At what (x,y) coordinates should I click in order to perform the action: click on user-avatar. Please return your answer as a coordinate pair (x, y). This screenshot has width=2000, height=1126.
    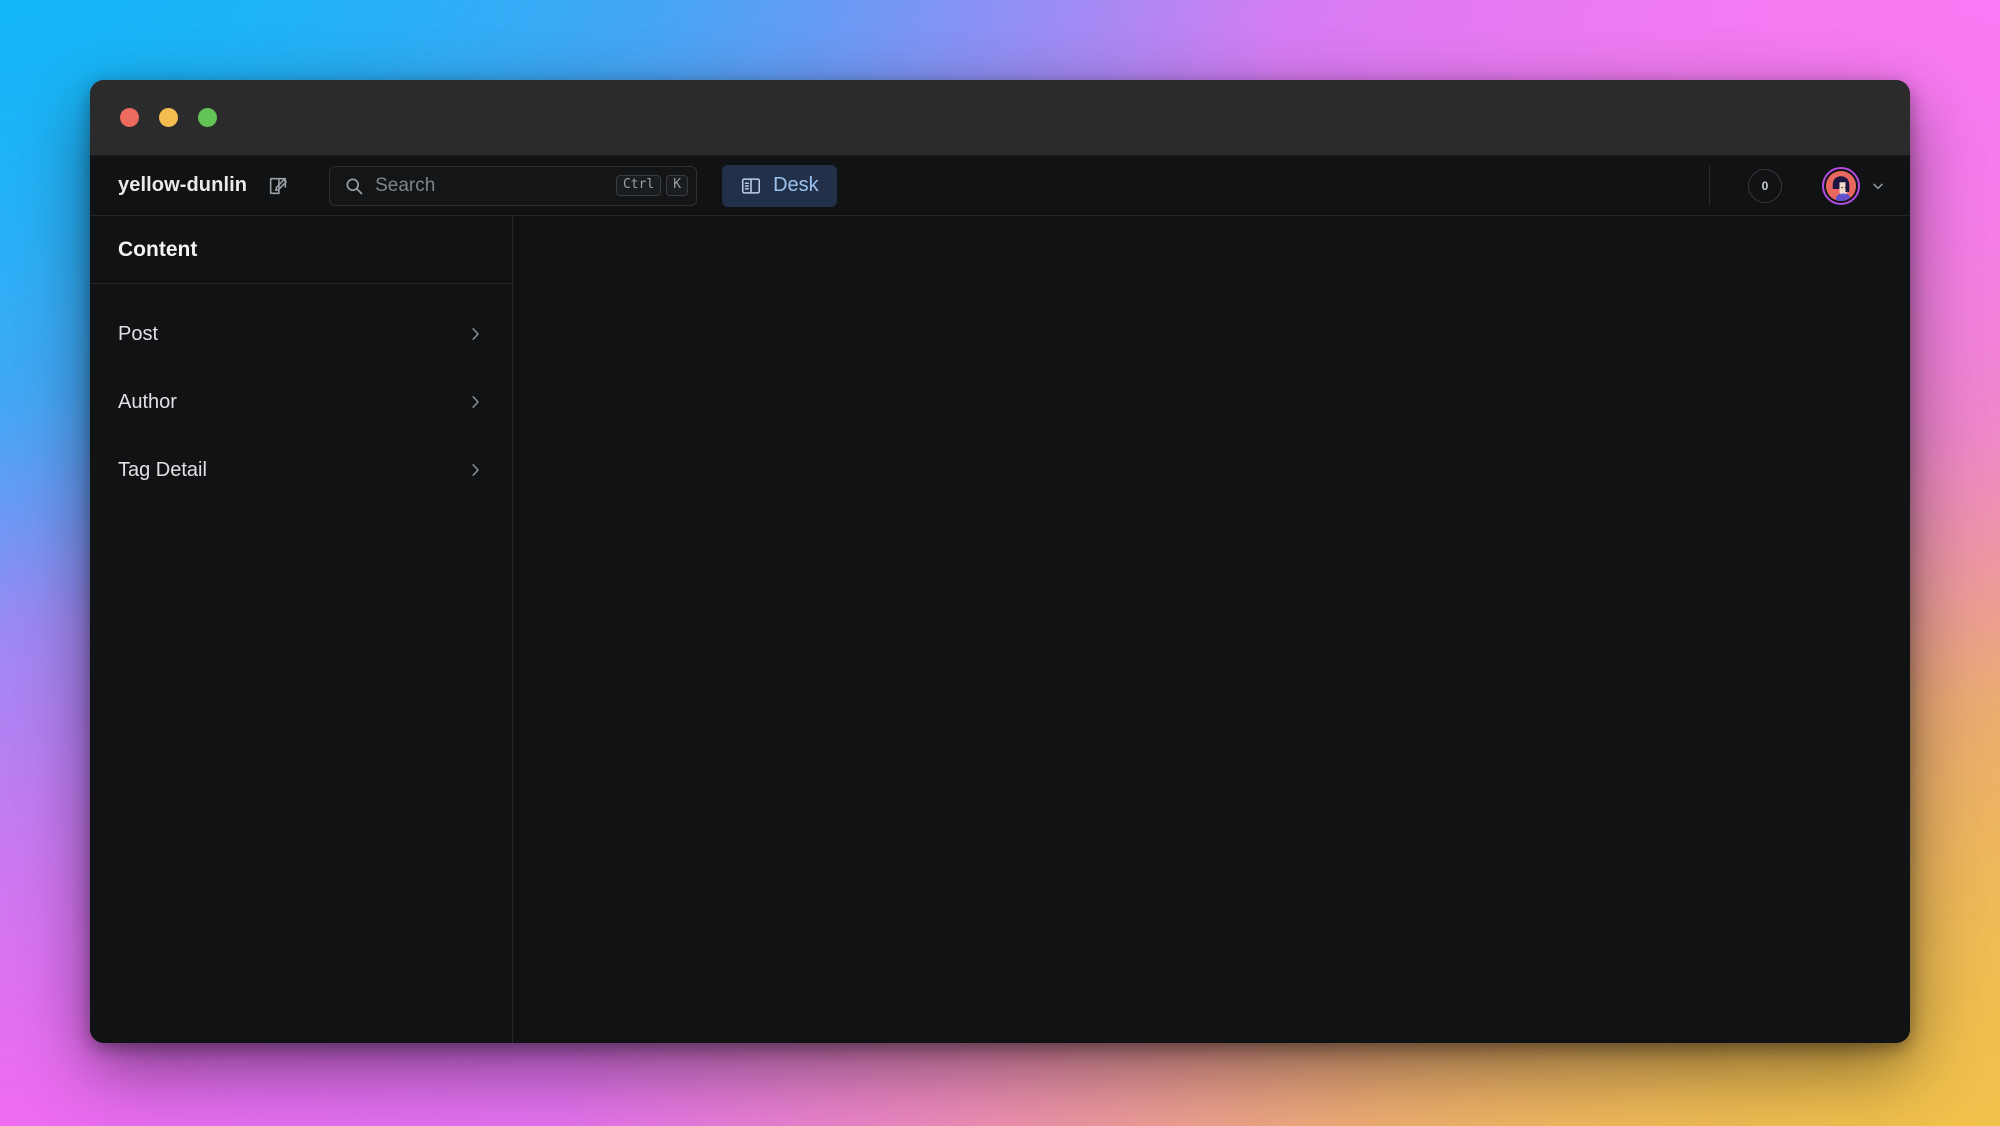
    Looking at the image, I should click on (1841, 185).